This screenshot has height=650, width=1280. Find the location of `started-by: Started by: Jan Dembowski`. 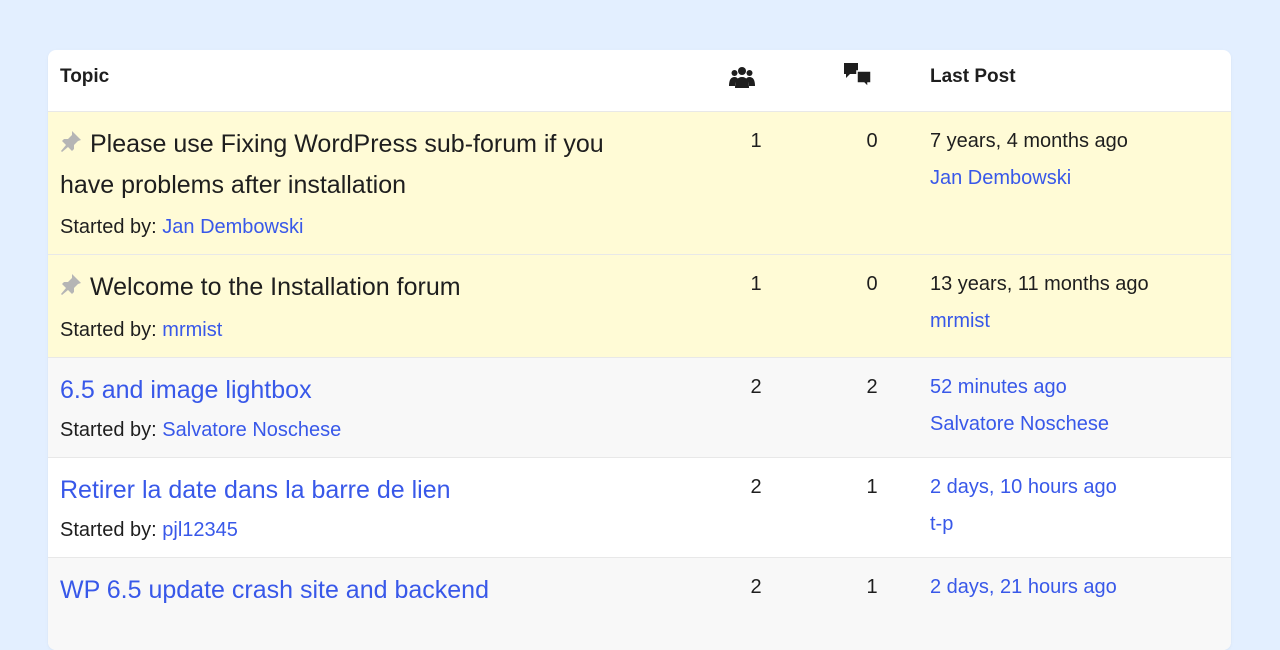

started-by: Started by: Jan Dembowski is located at coordinates (181, 227).